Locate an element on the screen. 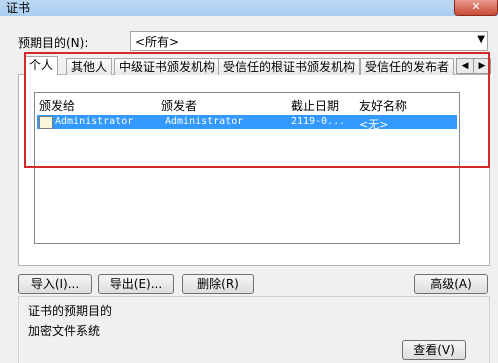 The width and height of the screenshot is (498, 363). tab-trusted-publishers: 受信任的发布者 is located at coordinates (407, 66).